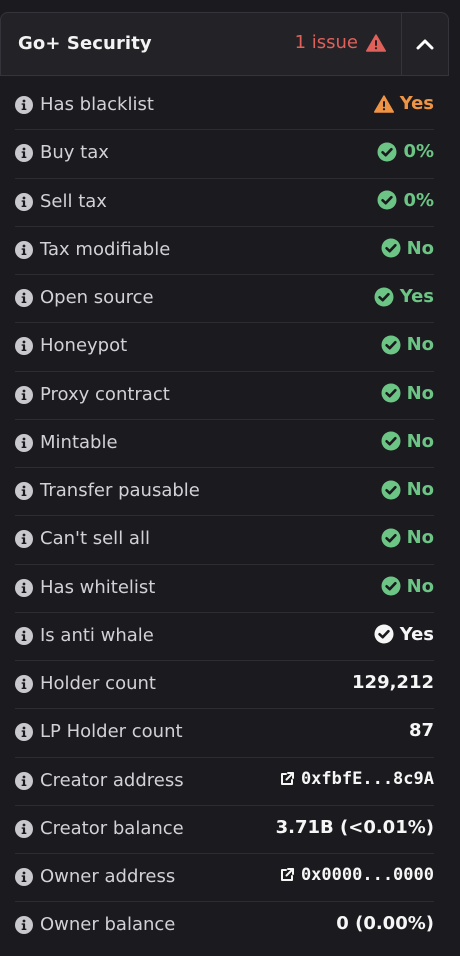  What do you see at coordinates (367, 875) in the screenshot?
I see `address-link-text: 0x0000...0000` at bounding box center [367, 875].